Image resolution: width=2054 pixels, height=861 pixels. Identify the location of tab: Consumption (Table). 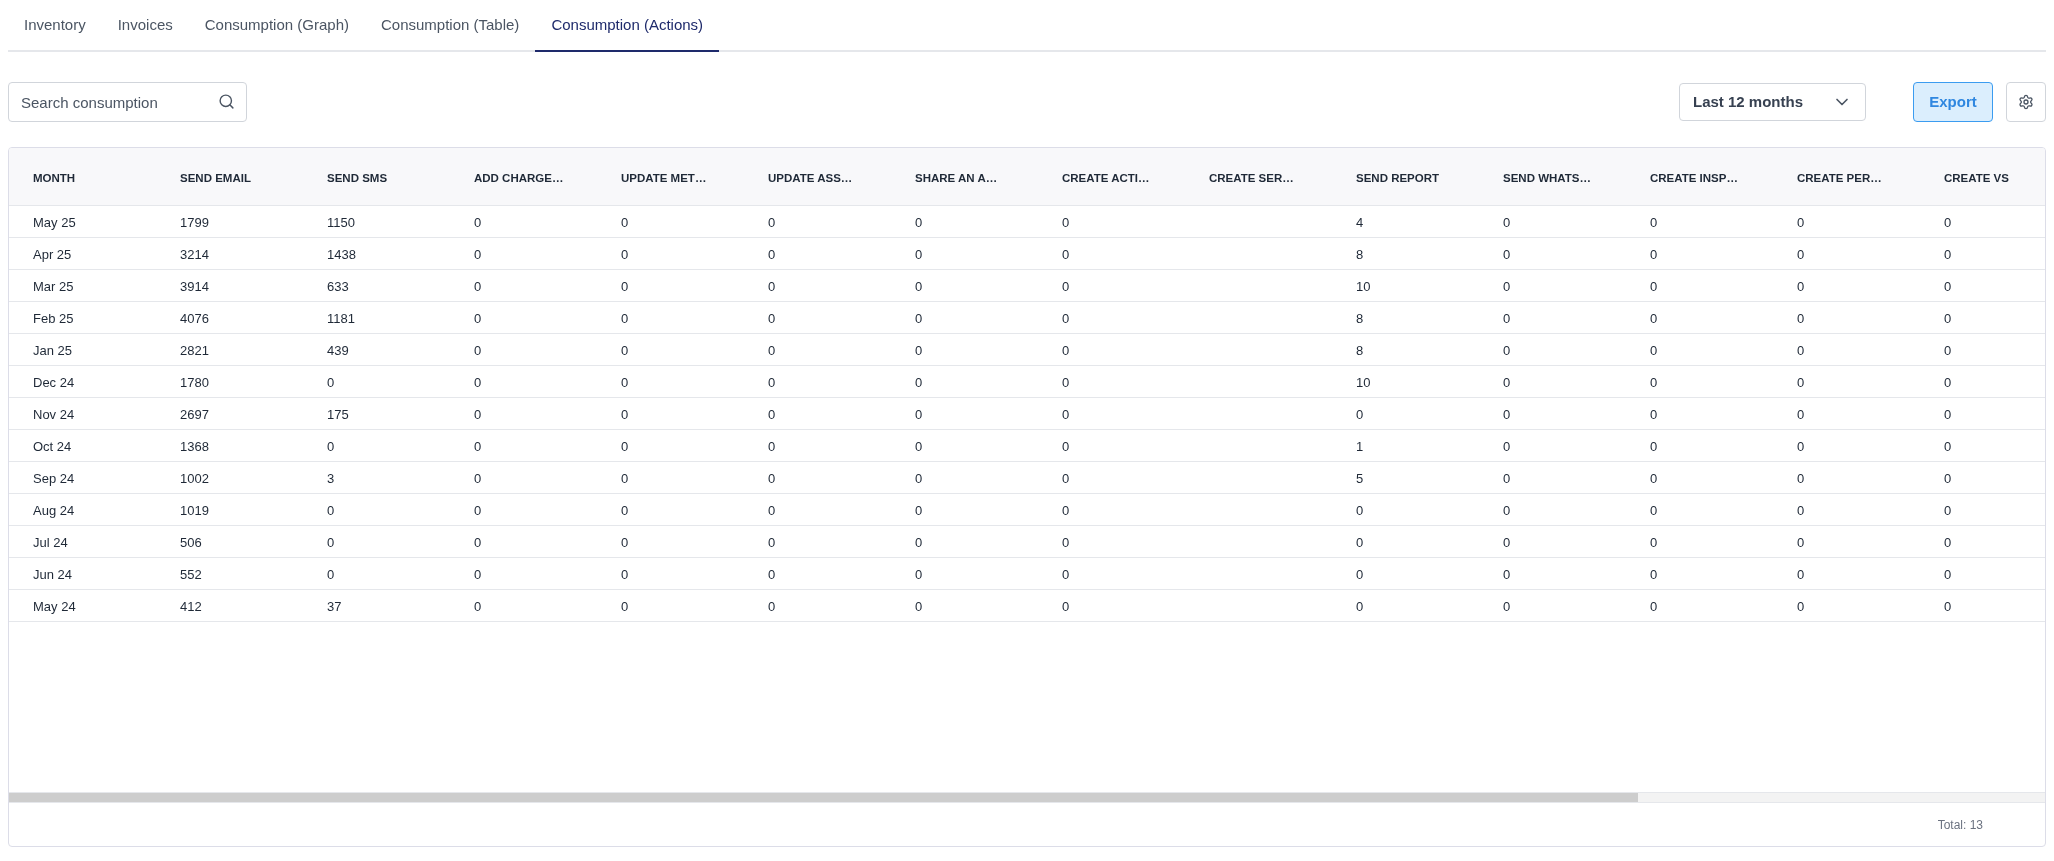
(450, 26).